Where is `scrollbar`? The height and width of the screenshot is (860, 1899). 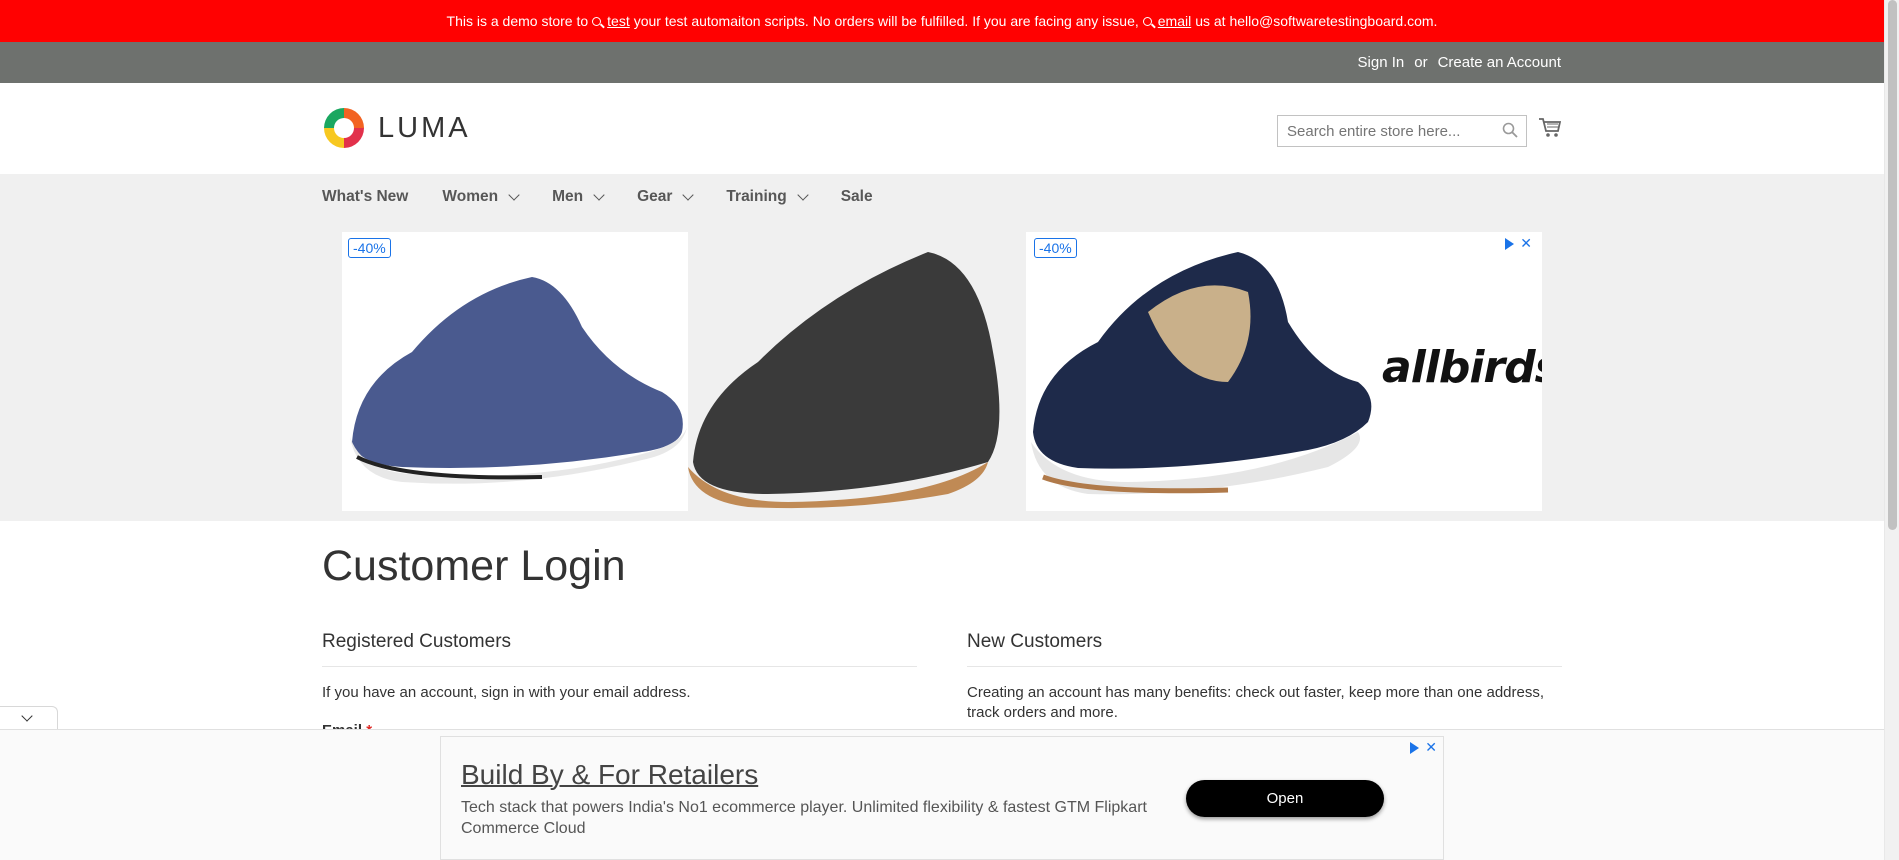 scrollbar is located at coordinates (1891, 430).